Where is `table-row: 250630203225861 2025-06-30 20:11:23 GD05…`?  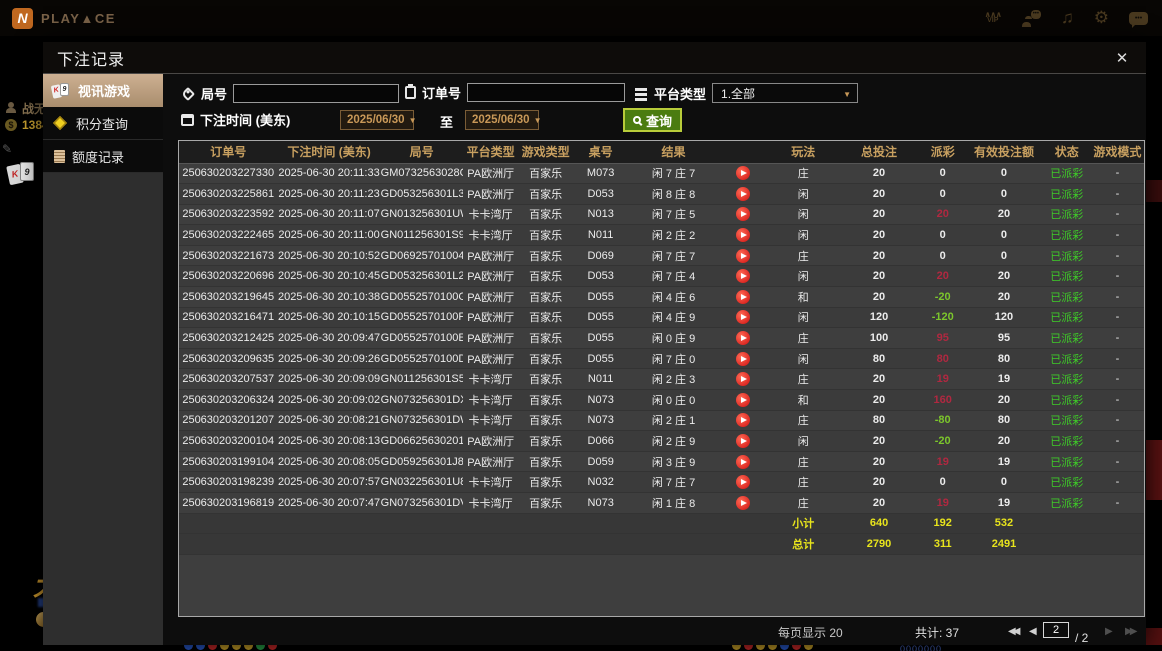
table-row: 250630203225861 2025-06-30 20:11:23 GD05… is located at coordinates (661, 194).